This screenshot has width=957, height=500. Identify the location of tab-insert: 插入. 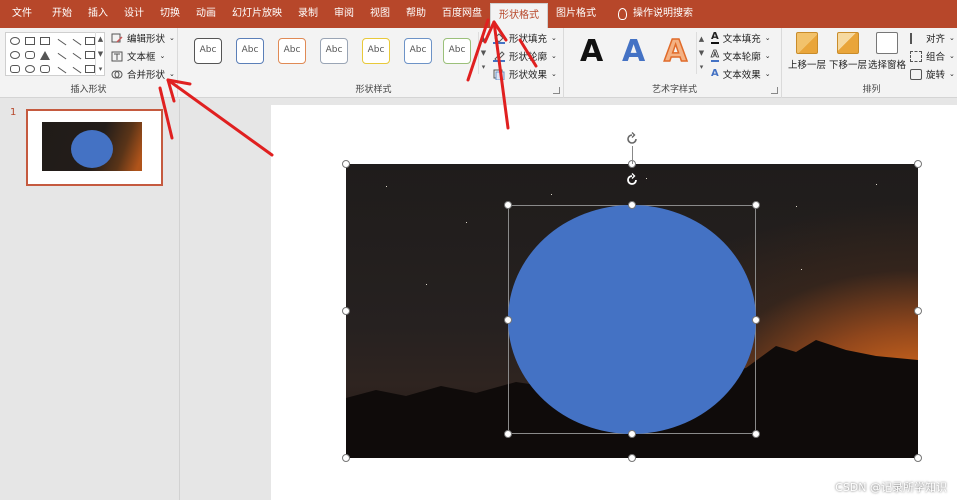
(98, 14).